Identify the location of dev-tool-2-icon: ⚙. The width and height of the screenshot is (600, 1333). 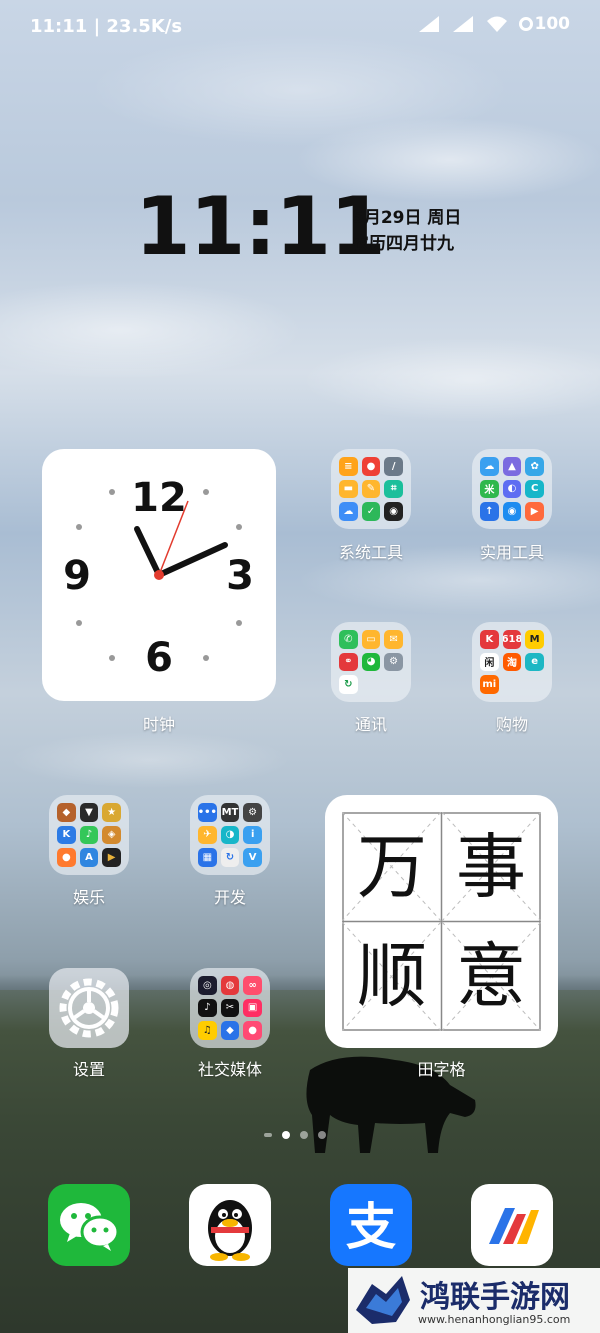
(252, 812).